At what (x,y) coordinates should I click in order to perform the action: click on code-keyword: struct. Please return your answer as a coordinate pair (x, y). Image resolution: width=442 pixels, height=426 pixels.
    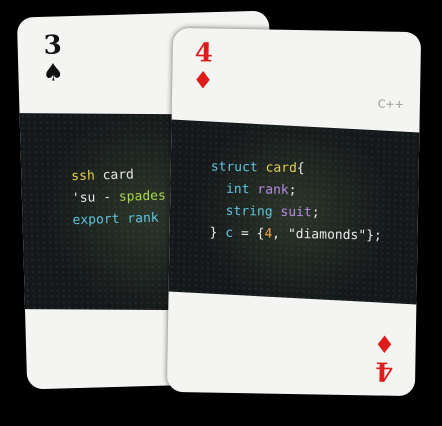
    Looking at the image, I should click on (234, 167).